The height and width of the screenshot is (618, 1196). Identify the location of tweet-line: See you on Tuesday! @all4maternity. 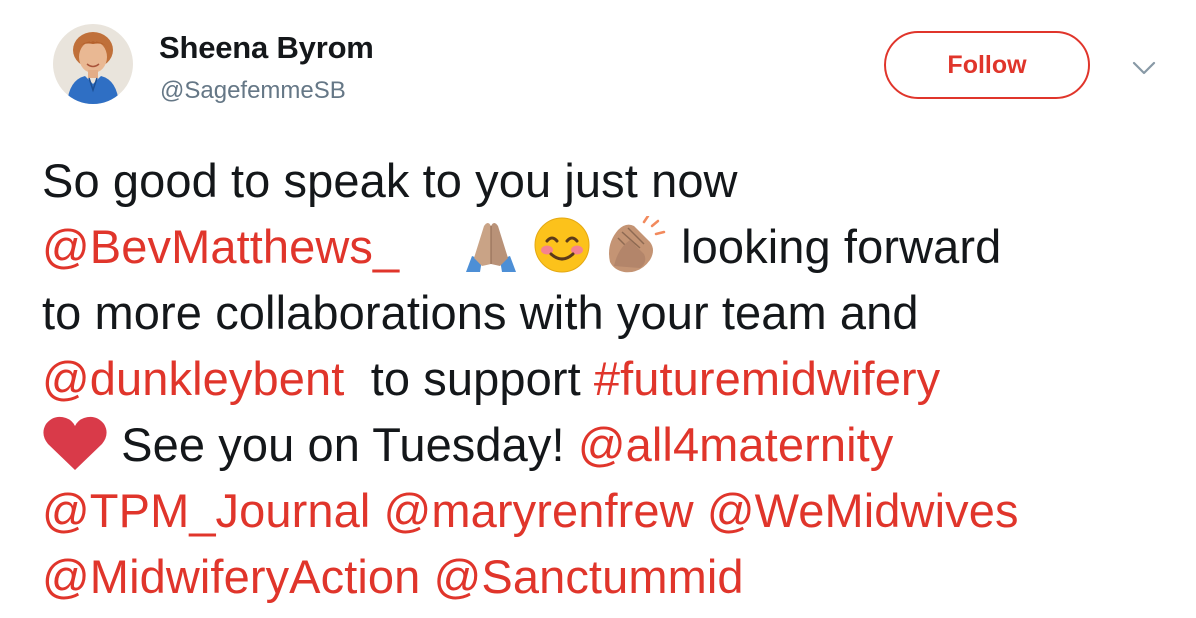
(607, 445).